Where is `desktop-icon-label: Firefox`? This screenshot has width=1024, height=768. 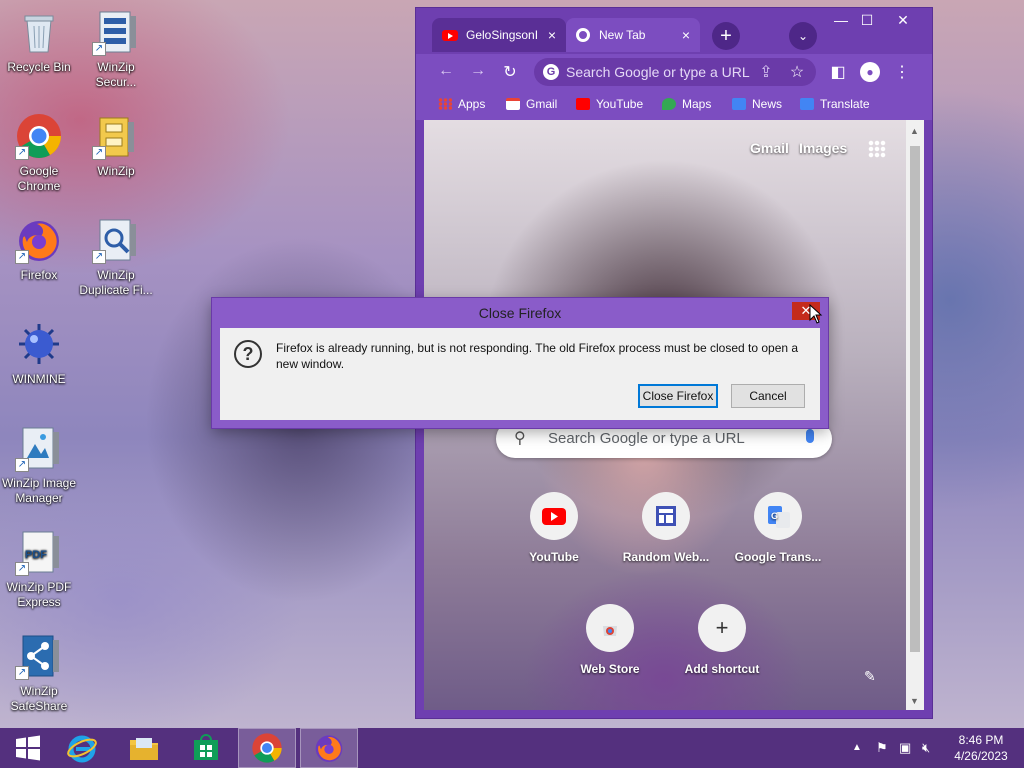 desktop-icon-label: Firefox is located at coordinates (39, 275).